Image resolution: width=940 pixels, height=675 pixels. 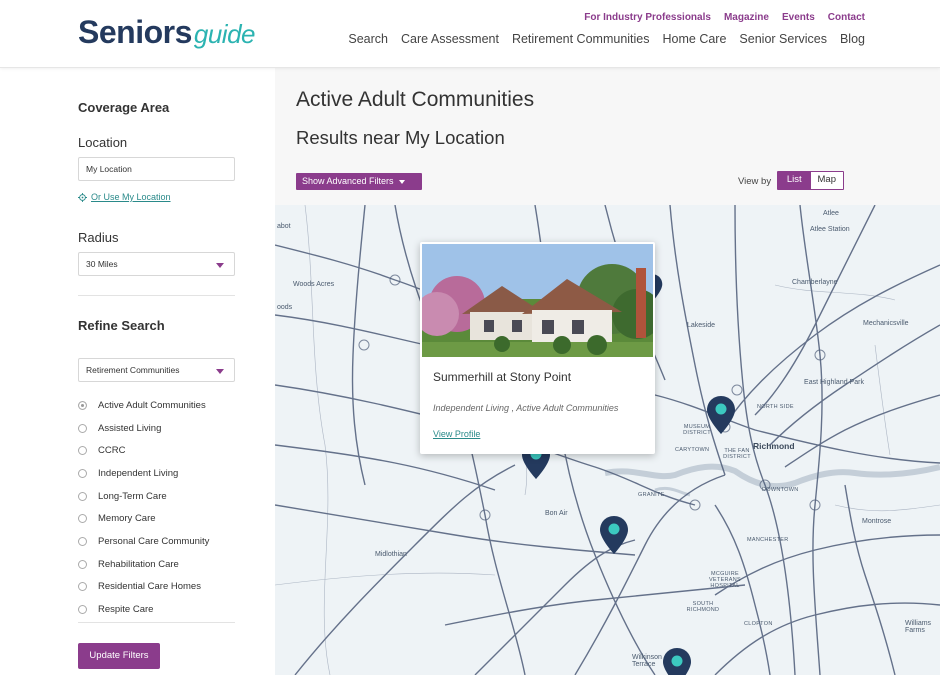 I want to click on map-label-atlee: Atlee, so click(x=831, y=213).